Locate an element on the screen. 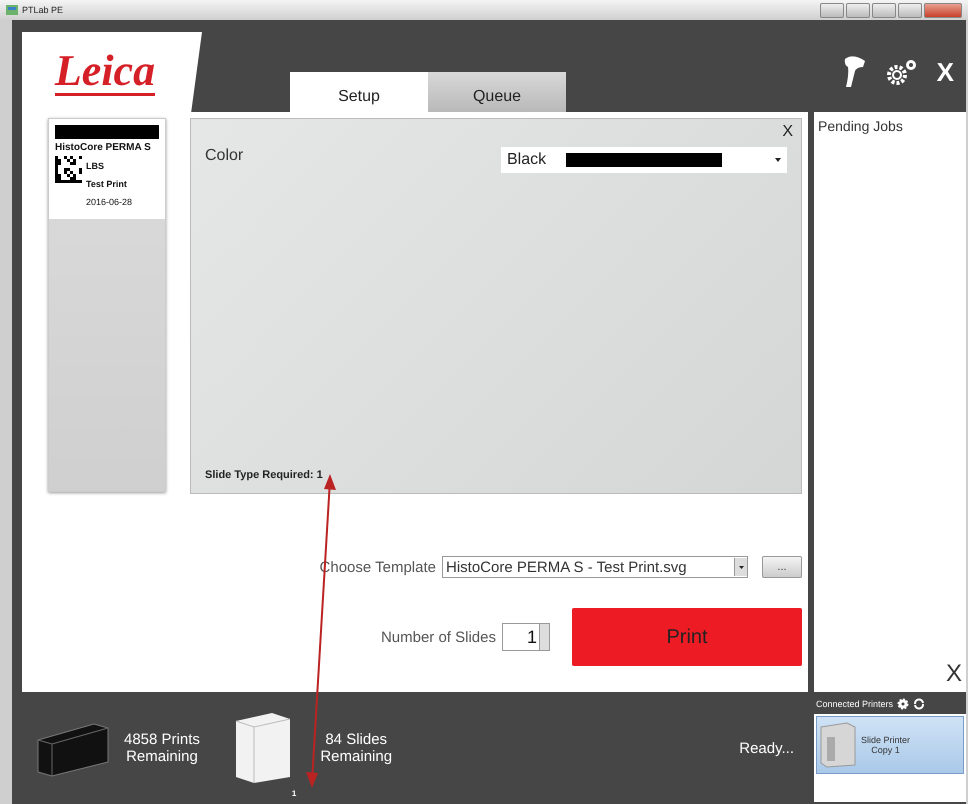 This screenshot has width=968, height=804. maximize-button is located at coordinates (910, 10).